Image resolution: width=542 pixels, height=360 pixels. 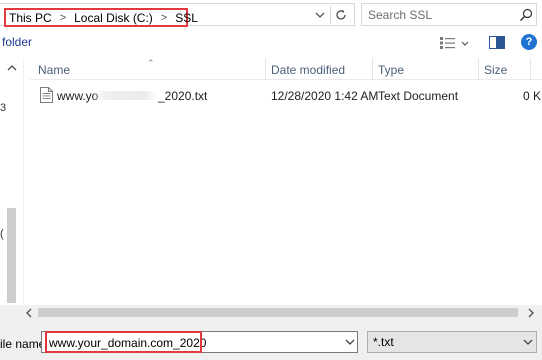 What do you see at coordinates (123, 342) in the screenshot?
I see `file-name-highlight-box` at bounding box center [123, 342].